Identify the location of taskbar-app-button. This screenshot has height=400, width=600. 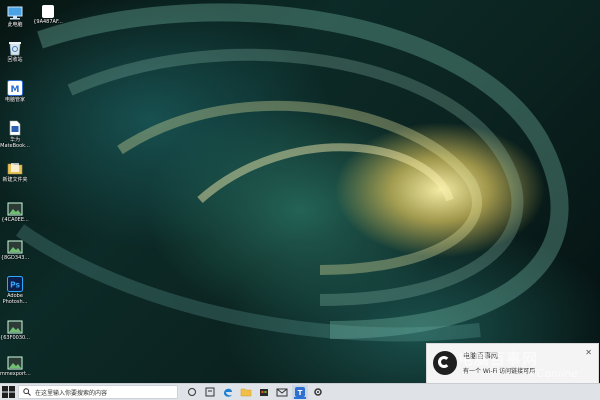
(210, 392).